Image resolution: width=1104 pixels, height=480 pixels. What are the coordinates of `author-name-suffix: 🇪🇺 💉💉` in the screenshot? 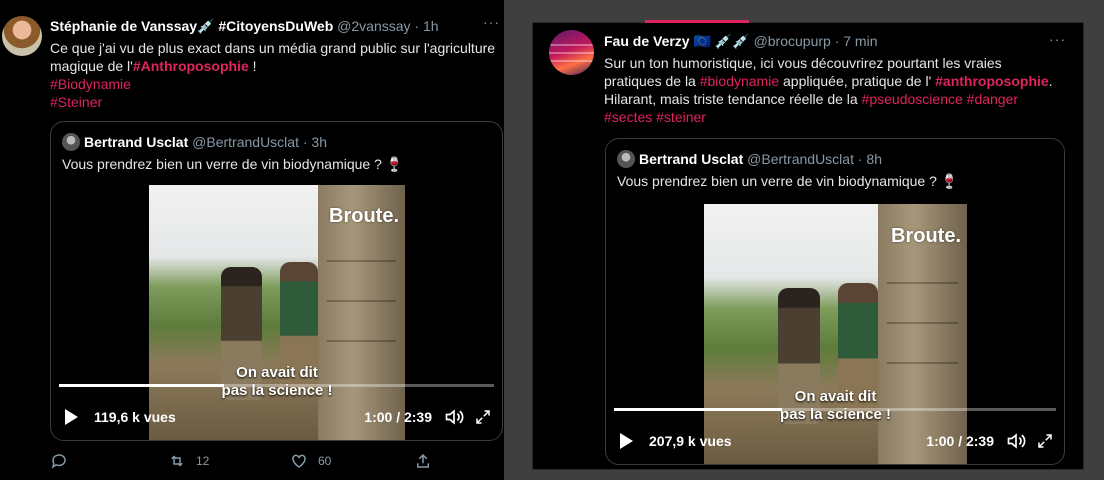 It's located at (721, 41).